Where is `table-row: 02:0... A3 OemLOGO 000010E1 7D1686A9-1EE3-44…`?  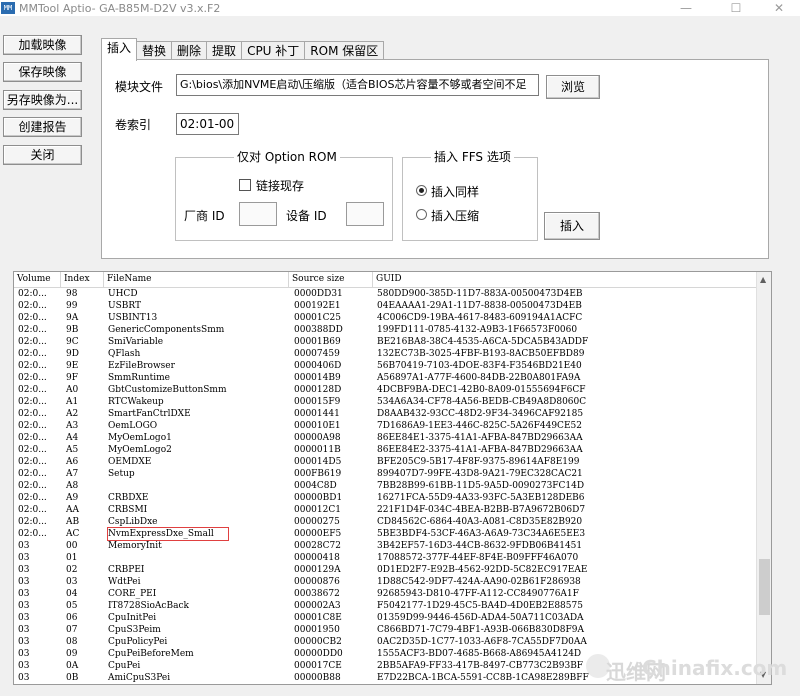
table-row: 02:0... A3 OemLOGO 000010E1 7D1686A9-1EE3-44… is located at coordinates (385, 426).